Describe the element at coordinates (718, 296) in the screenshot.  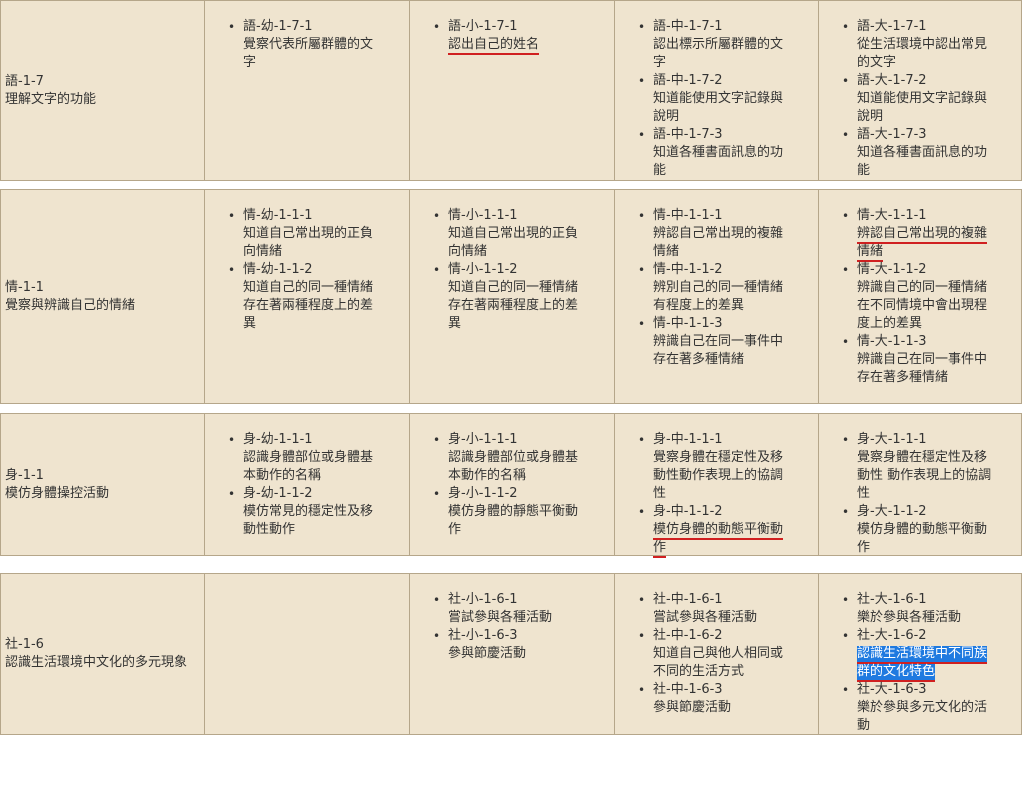
I see `indicator-desc: 辨別自己的同一種情緒有程度上的差異` at that location.